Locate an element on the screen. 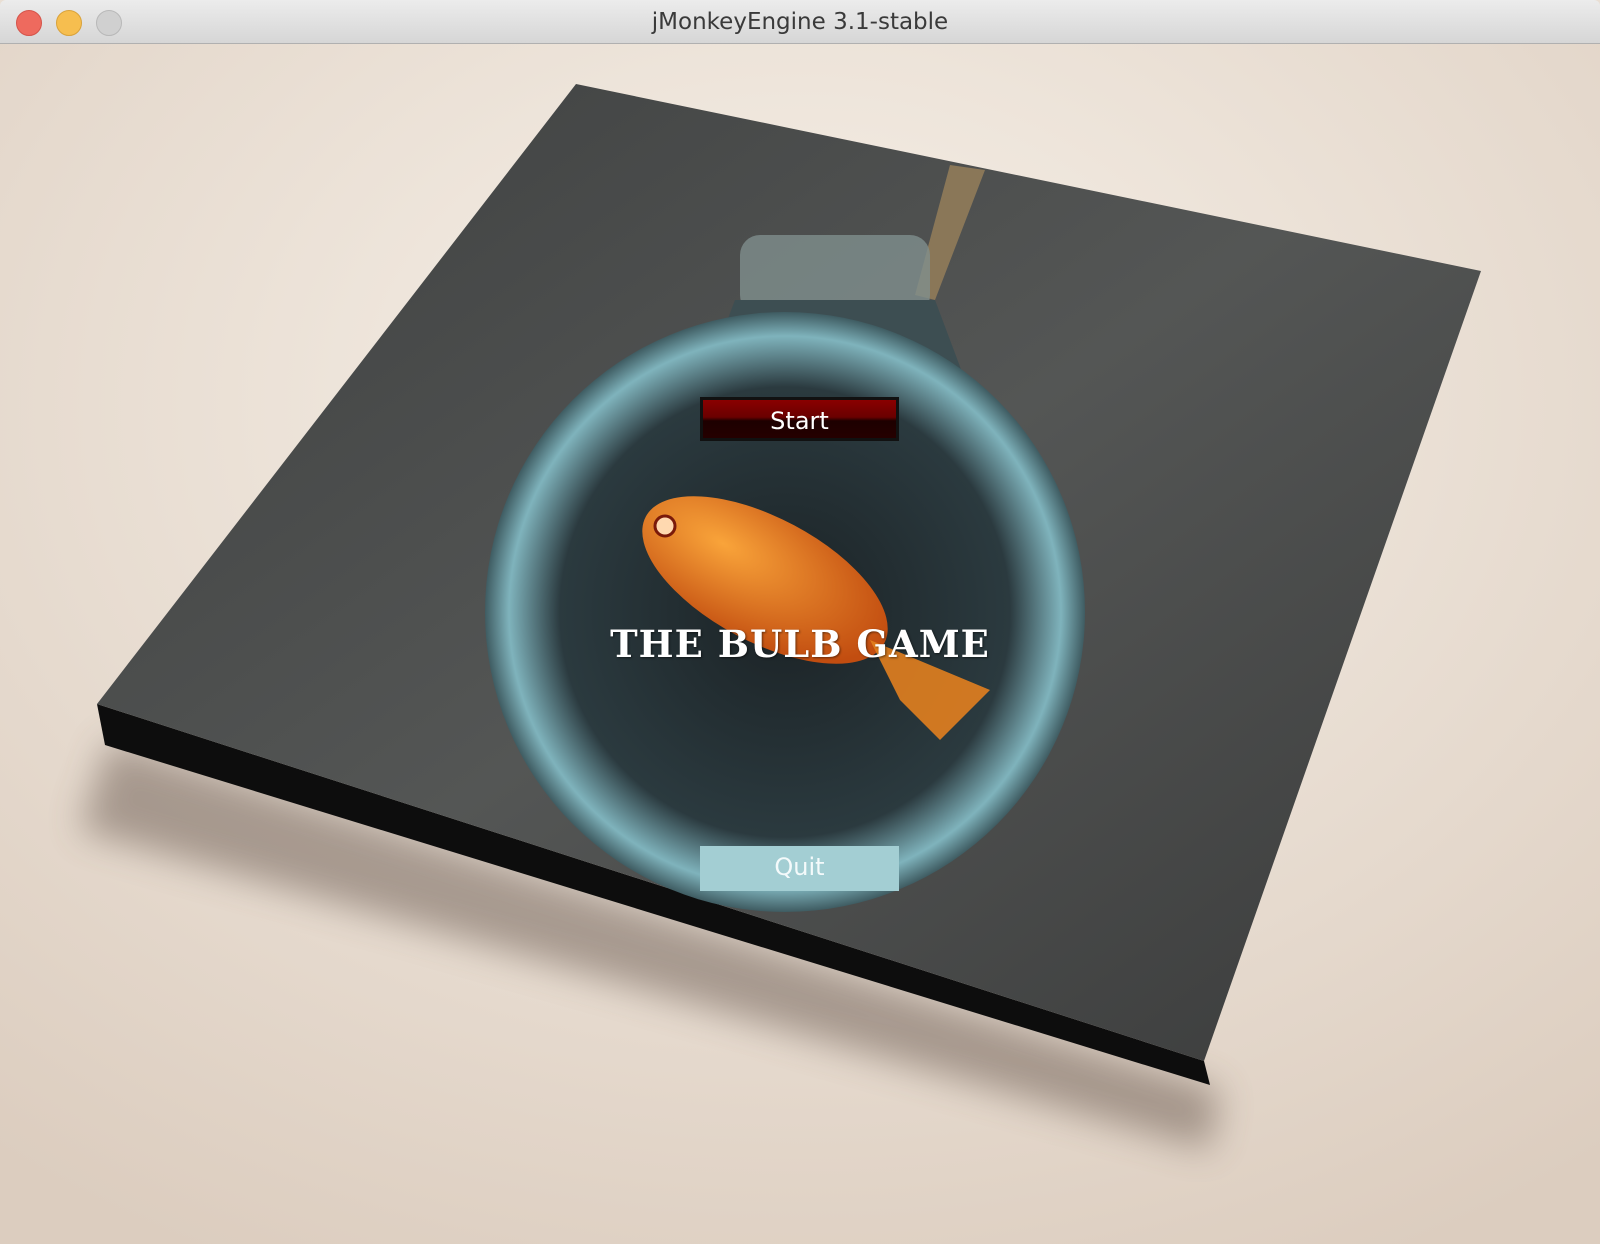  start-button: Start is located at coordinates (799, 419).